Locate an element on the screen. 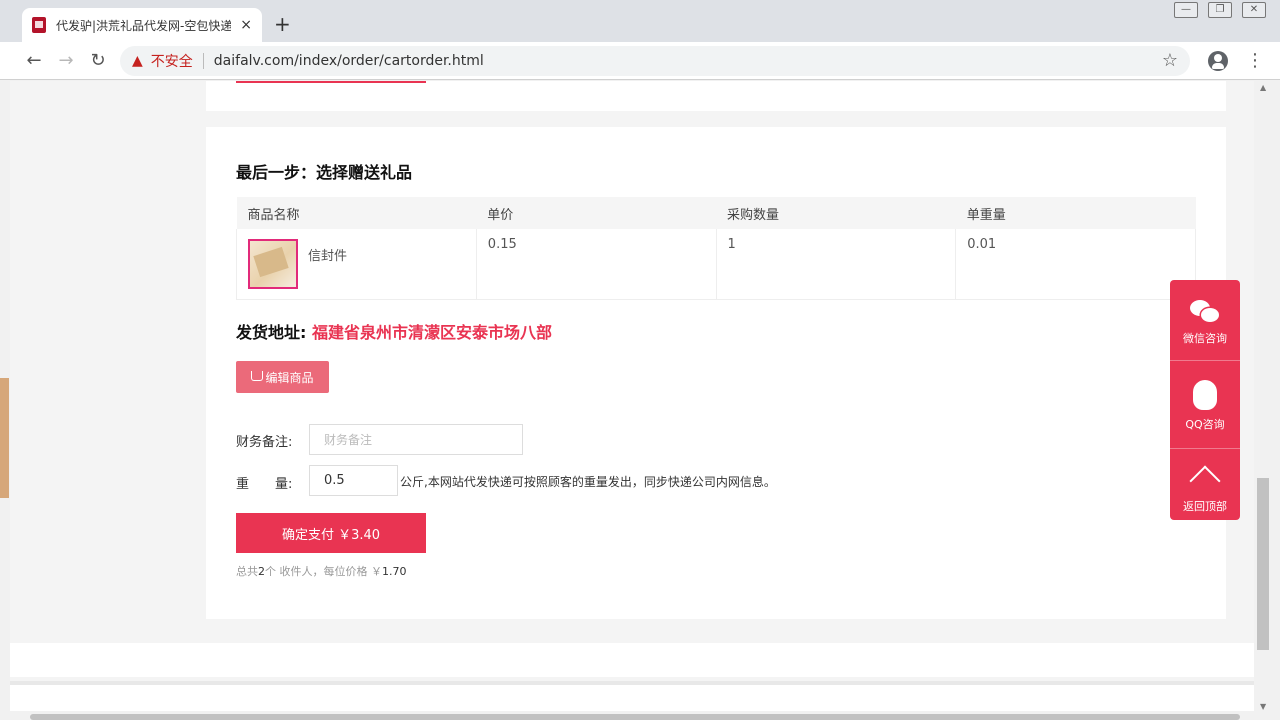  step-title: 最后一步：选择赠送礼品 is located at coordinates (324, 172).